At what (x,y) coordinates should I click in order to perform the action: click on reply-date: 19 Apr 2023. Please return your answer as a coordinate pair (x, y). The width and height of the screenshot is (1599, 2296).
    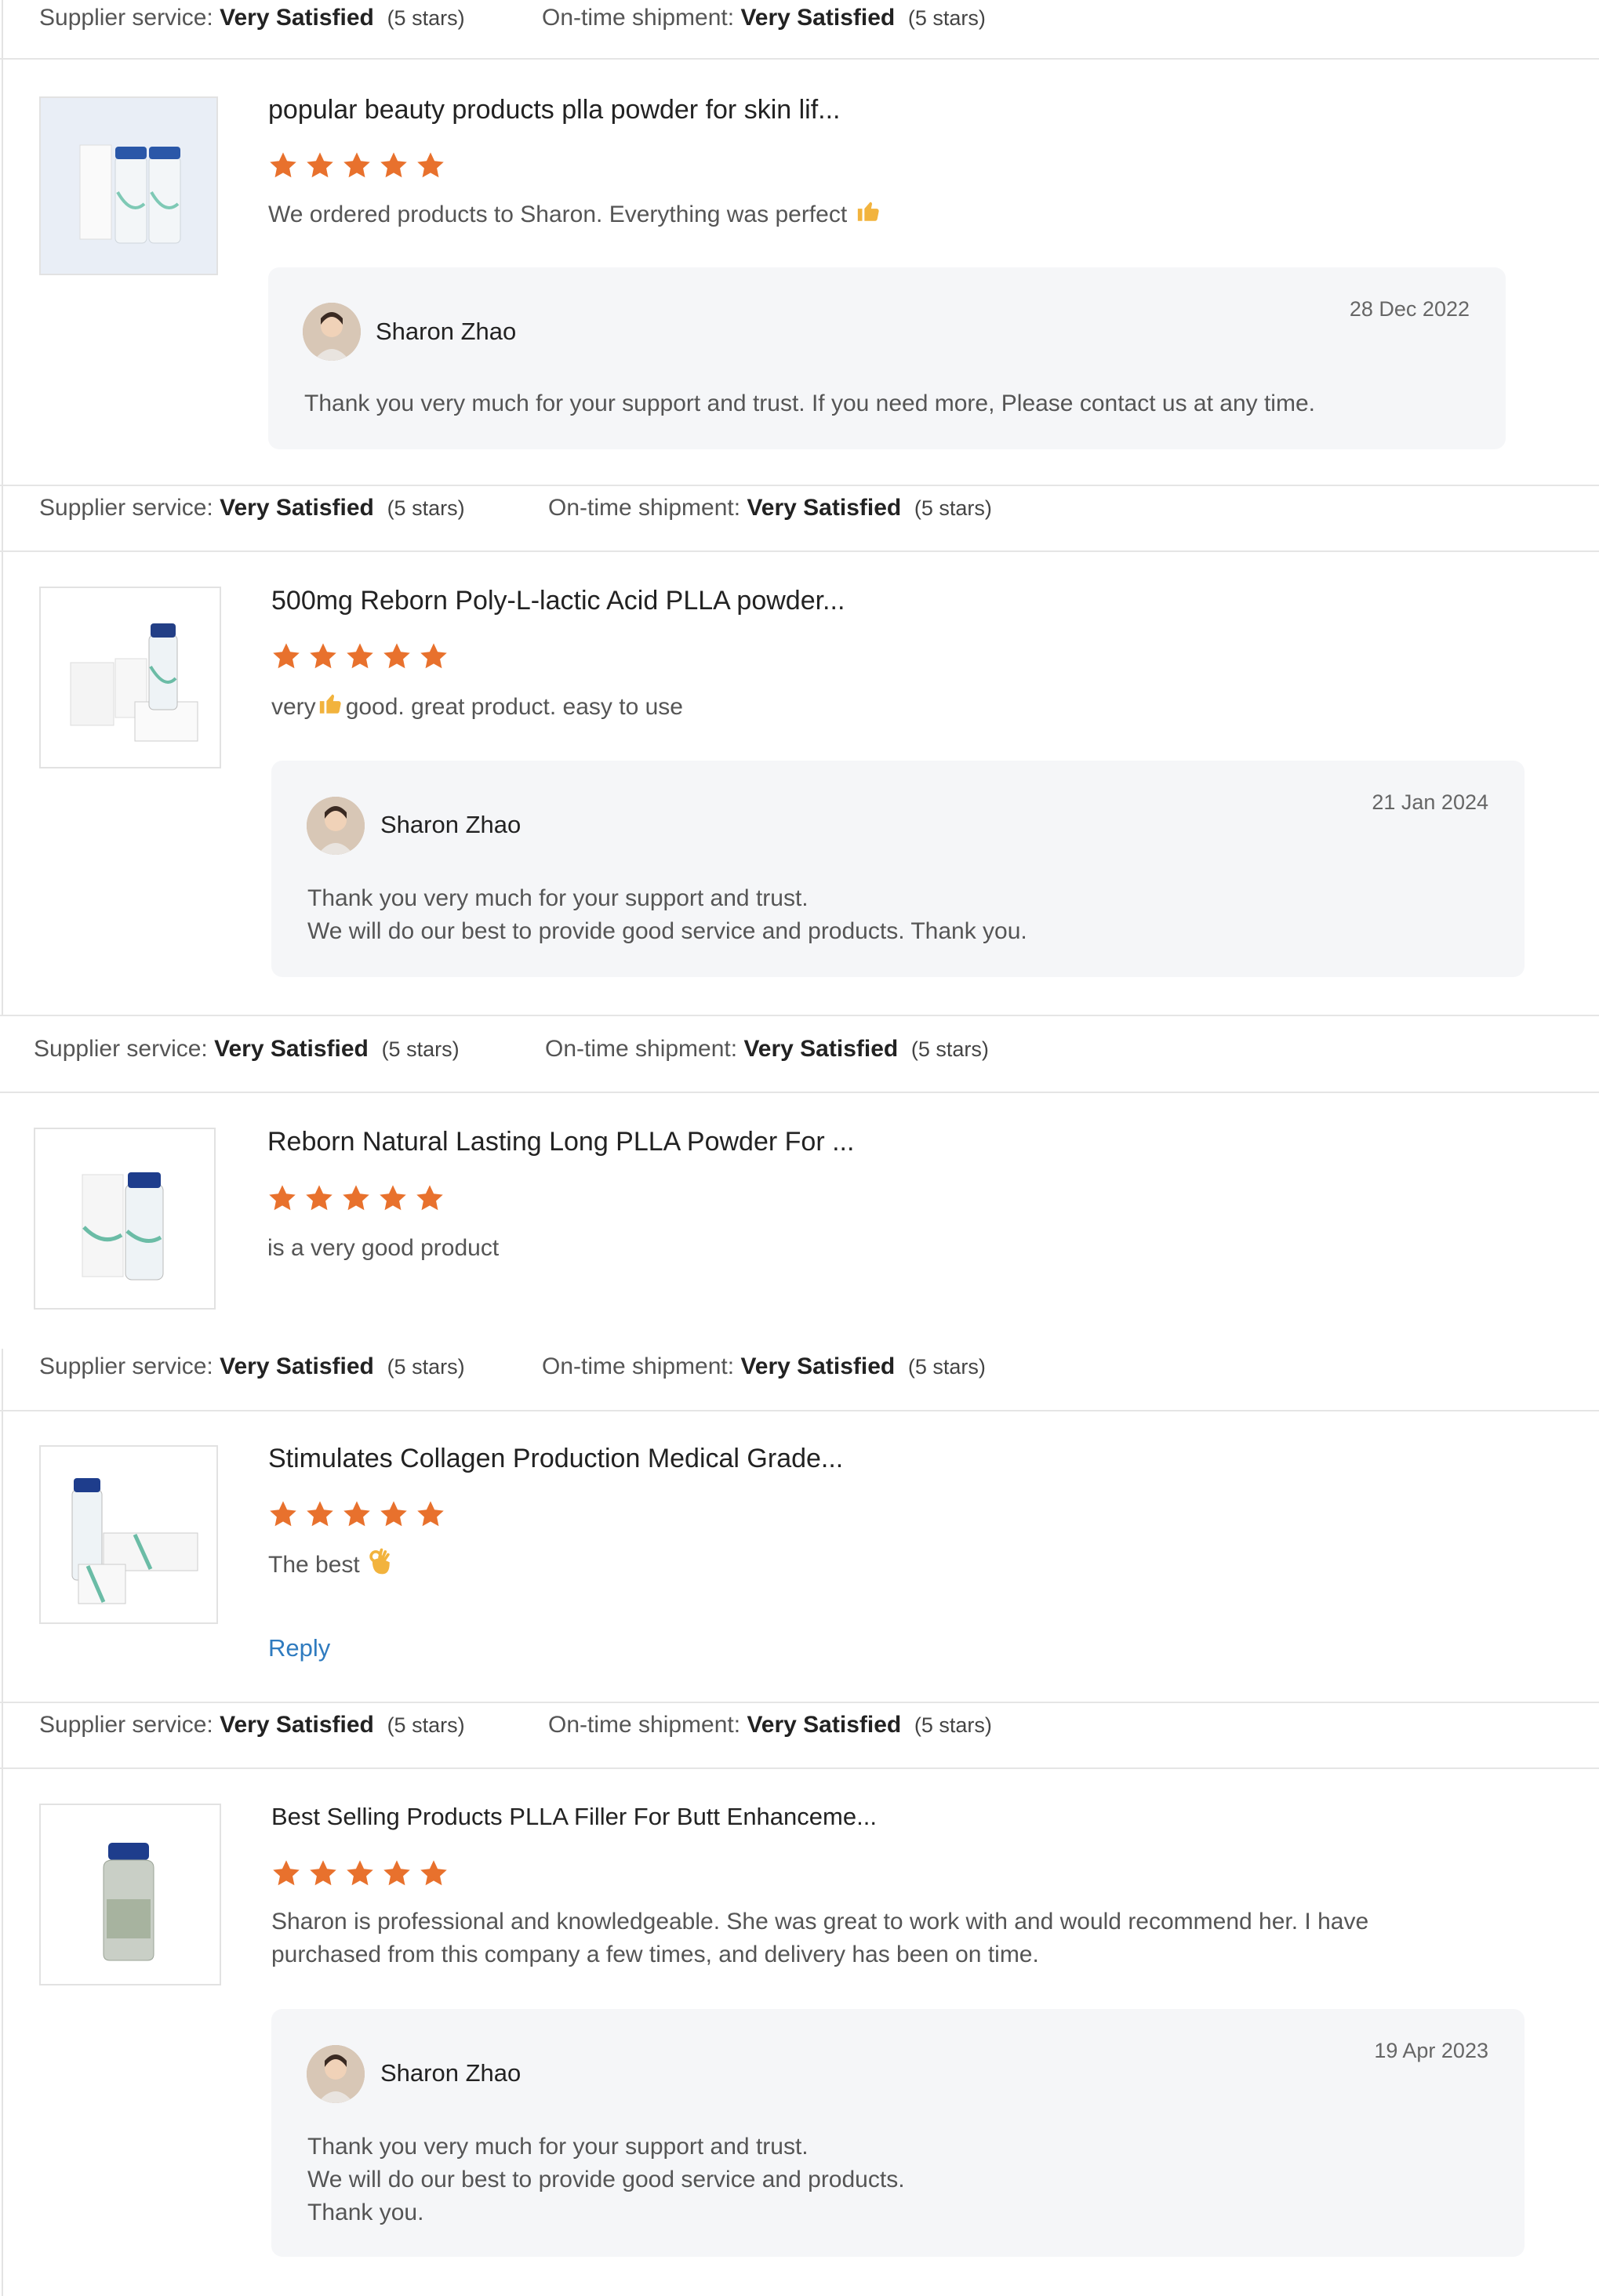
    Looking at the image, I should click on (1431, 2050).